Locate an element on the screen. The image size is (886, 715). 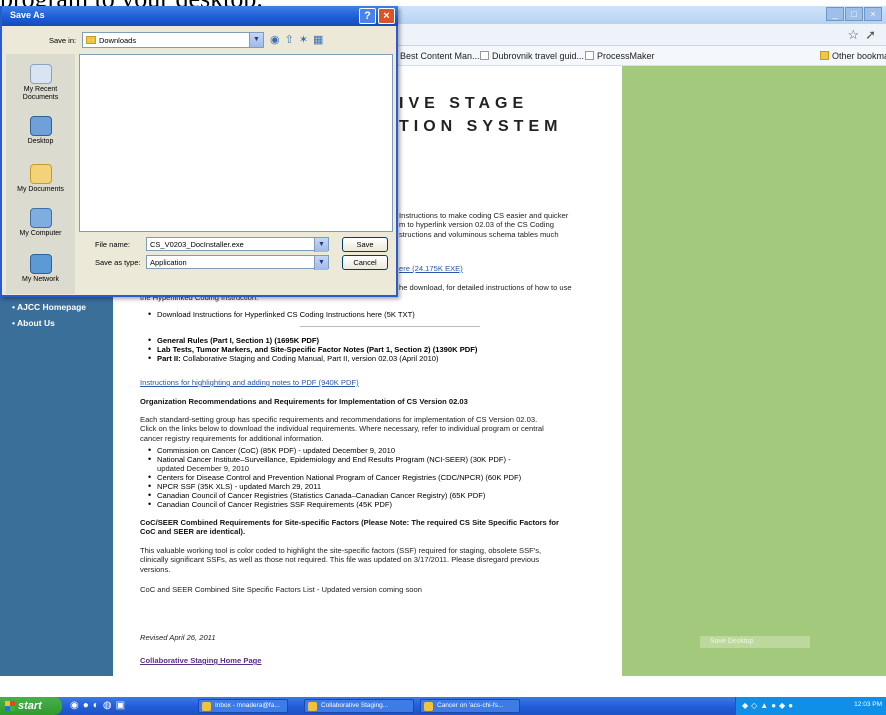
place-my-network: My Network is located at coordinates (40, 269).